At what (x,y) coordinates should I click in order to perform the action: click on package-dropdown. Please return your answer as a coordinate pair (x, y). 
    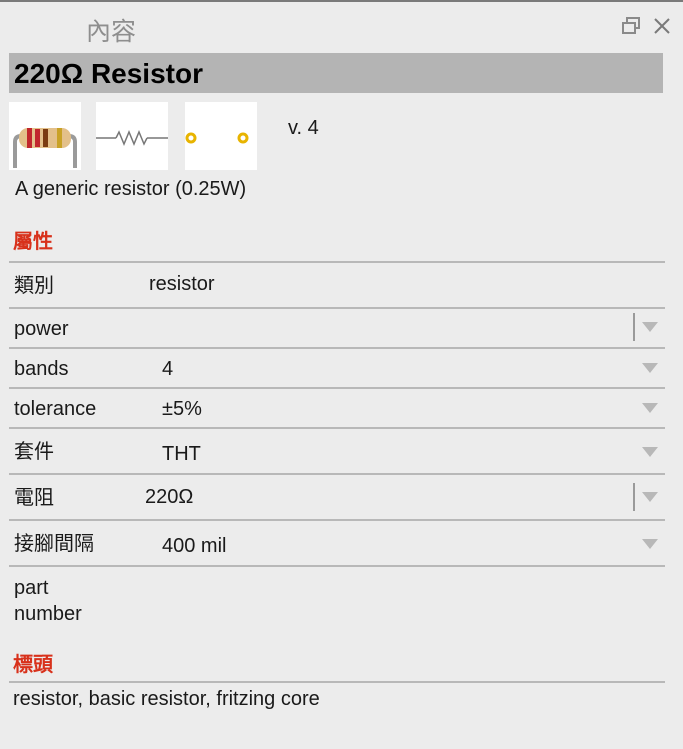
    Looking at the image, I should click on (649, 452).